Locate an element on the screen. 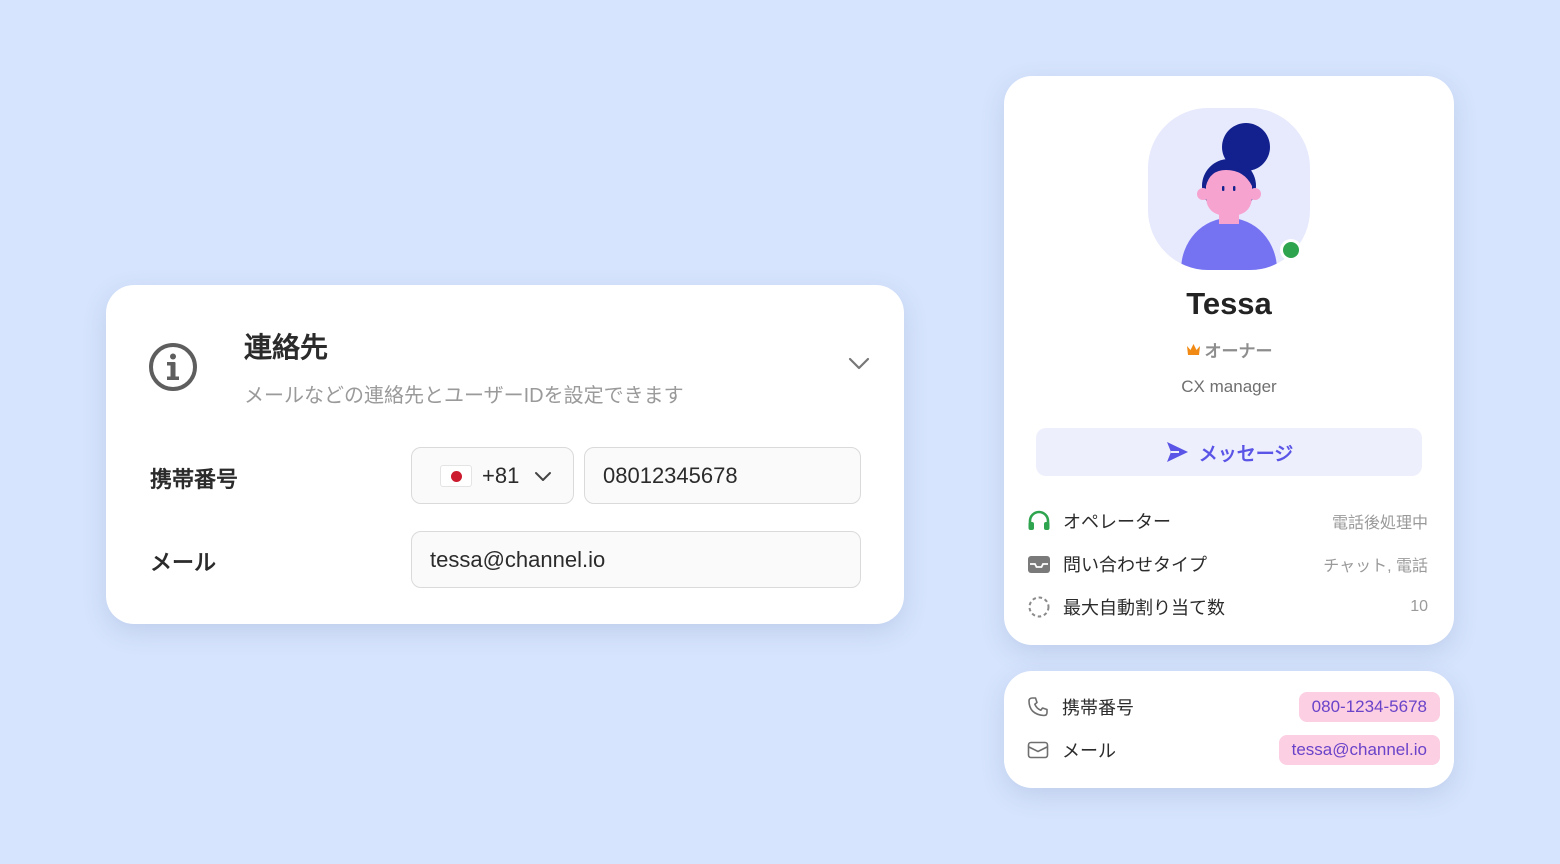 This screenshot has height=864, width=1560. contact-section-description: メールなどの連絡先とユーザーIDを設定できます is located at coordinates (464, 396).